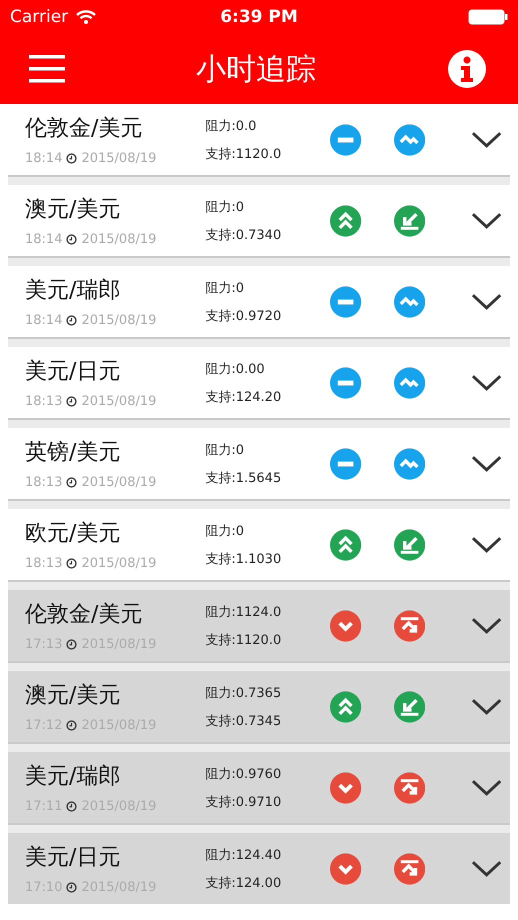  I want to click on resistance-level: 阻力:0.9760, so click(243, 774).